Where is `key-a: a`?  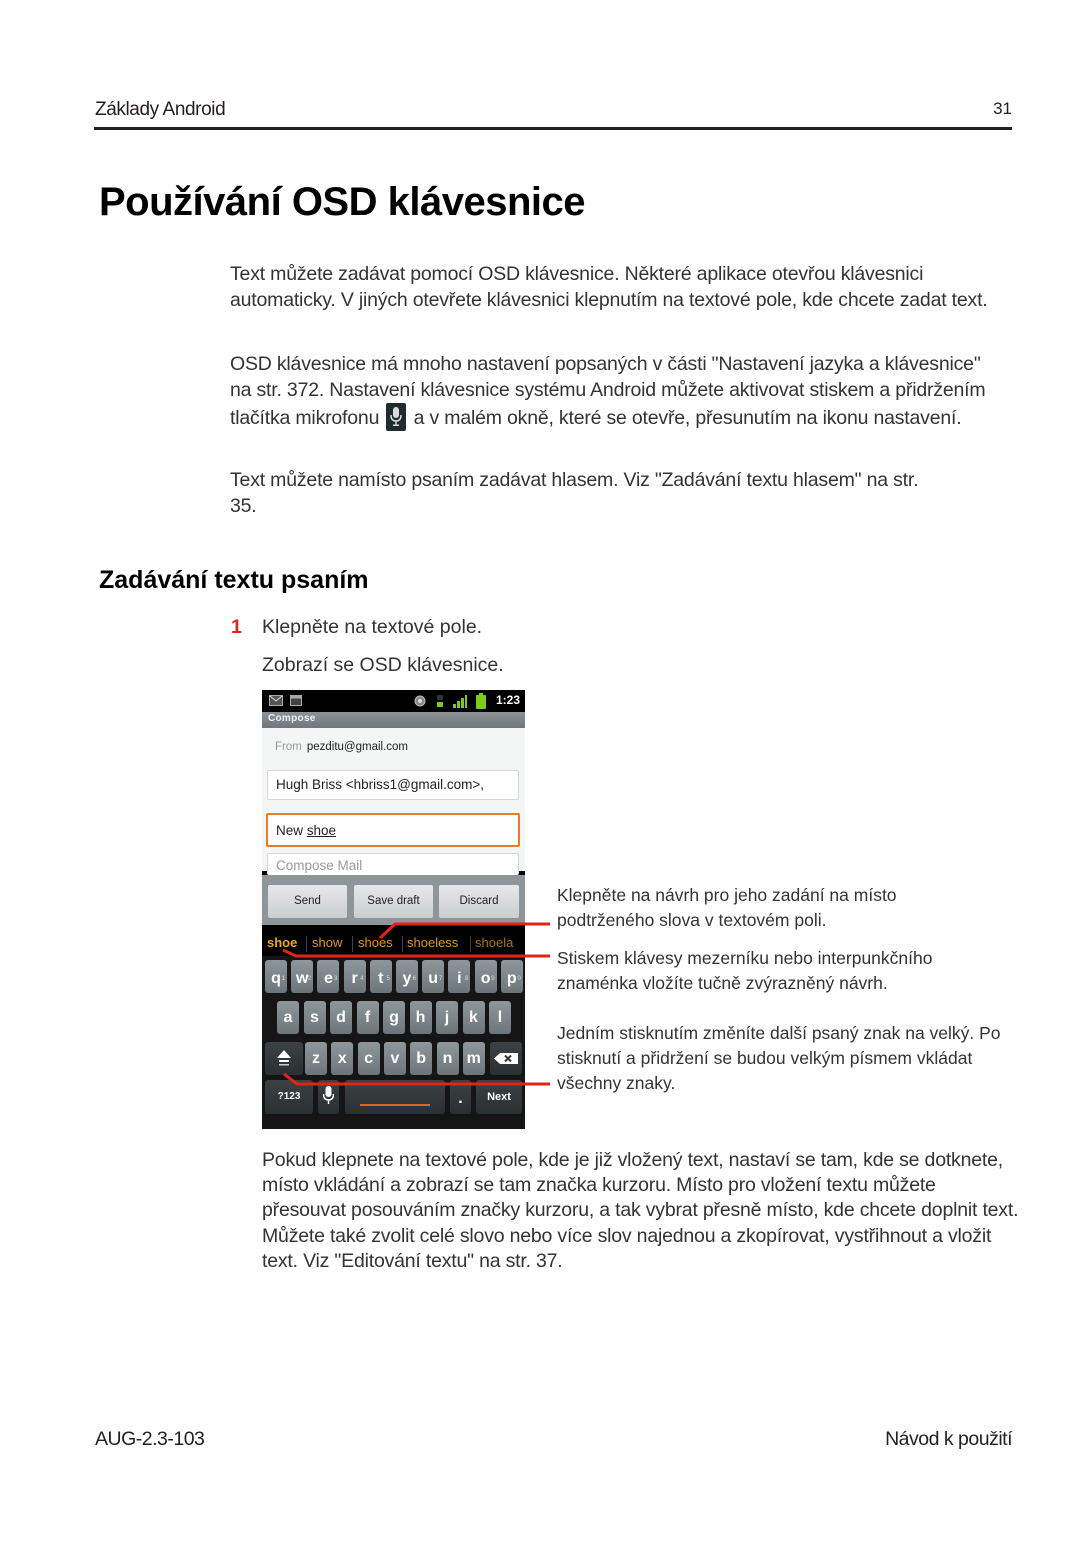
key-a: a is located at coordinates (288, 1017).